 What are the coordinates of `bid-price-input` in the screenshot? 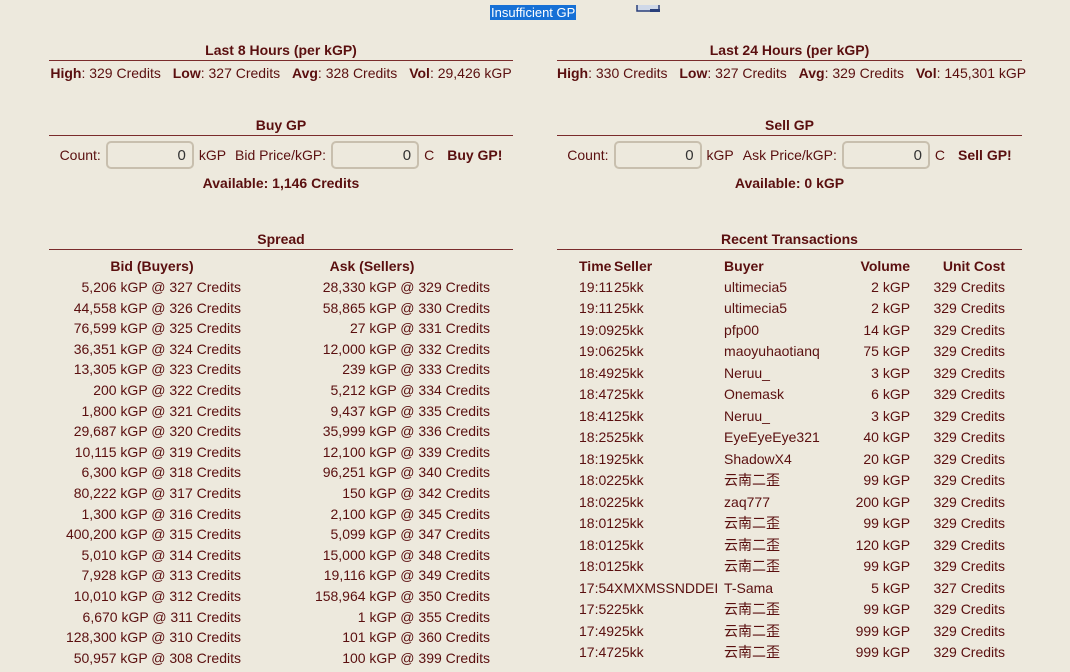 It's located at (375, 155).